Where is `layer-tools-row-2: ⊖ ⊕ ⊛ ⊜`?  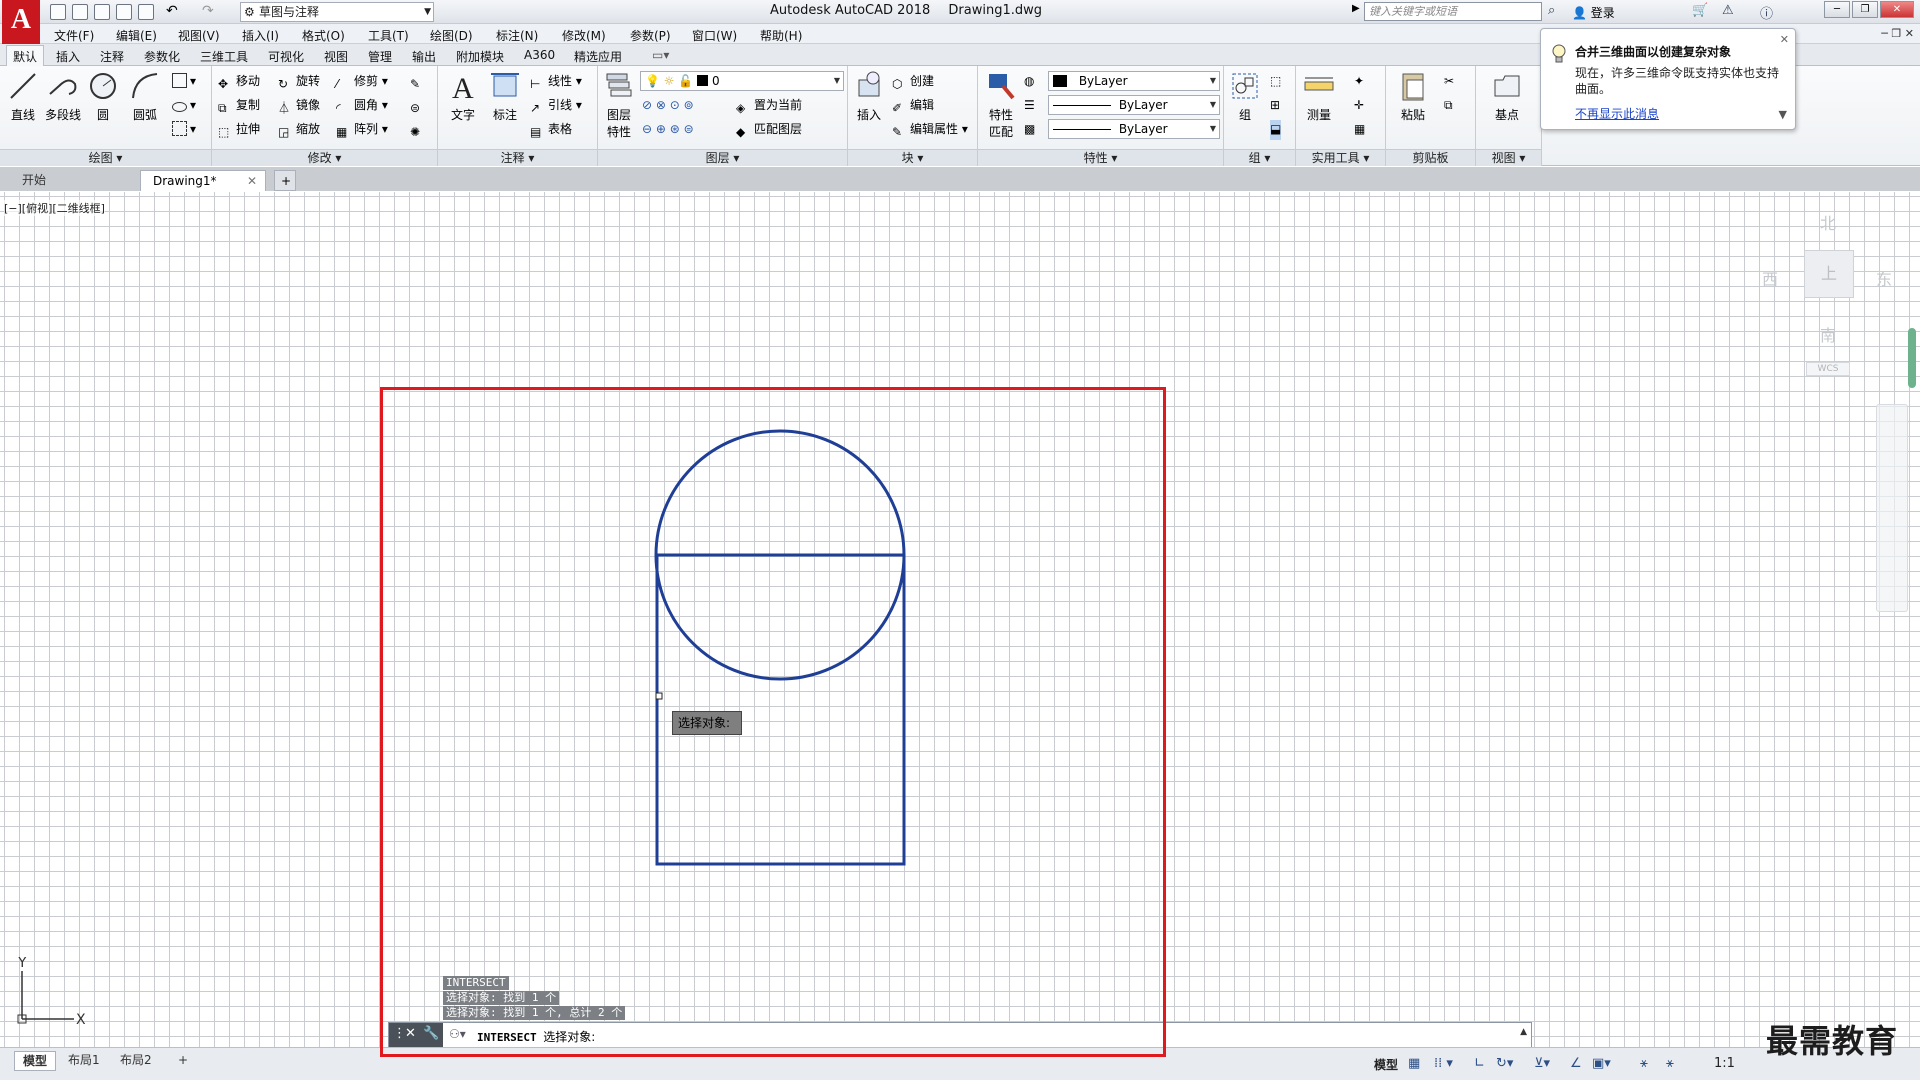 layer-tools-row-2: ⊖ ⊕ ⊛ ⊜ is located at coordinates (668, 130).